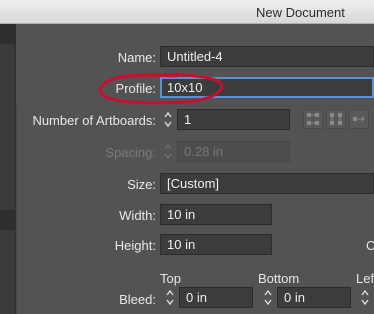 The height and width of the screenshot is (314, 374). Describe the element at coordinates (135, 88) in the screenshot. I see `profile-label: Profile:` at that location.